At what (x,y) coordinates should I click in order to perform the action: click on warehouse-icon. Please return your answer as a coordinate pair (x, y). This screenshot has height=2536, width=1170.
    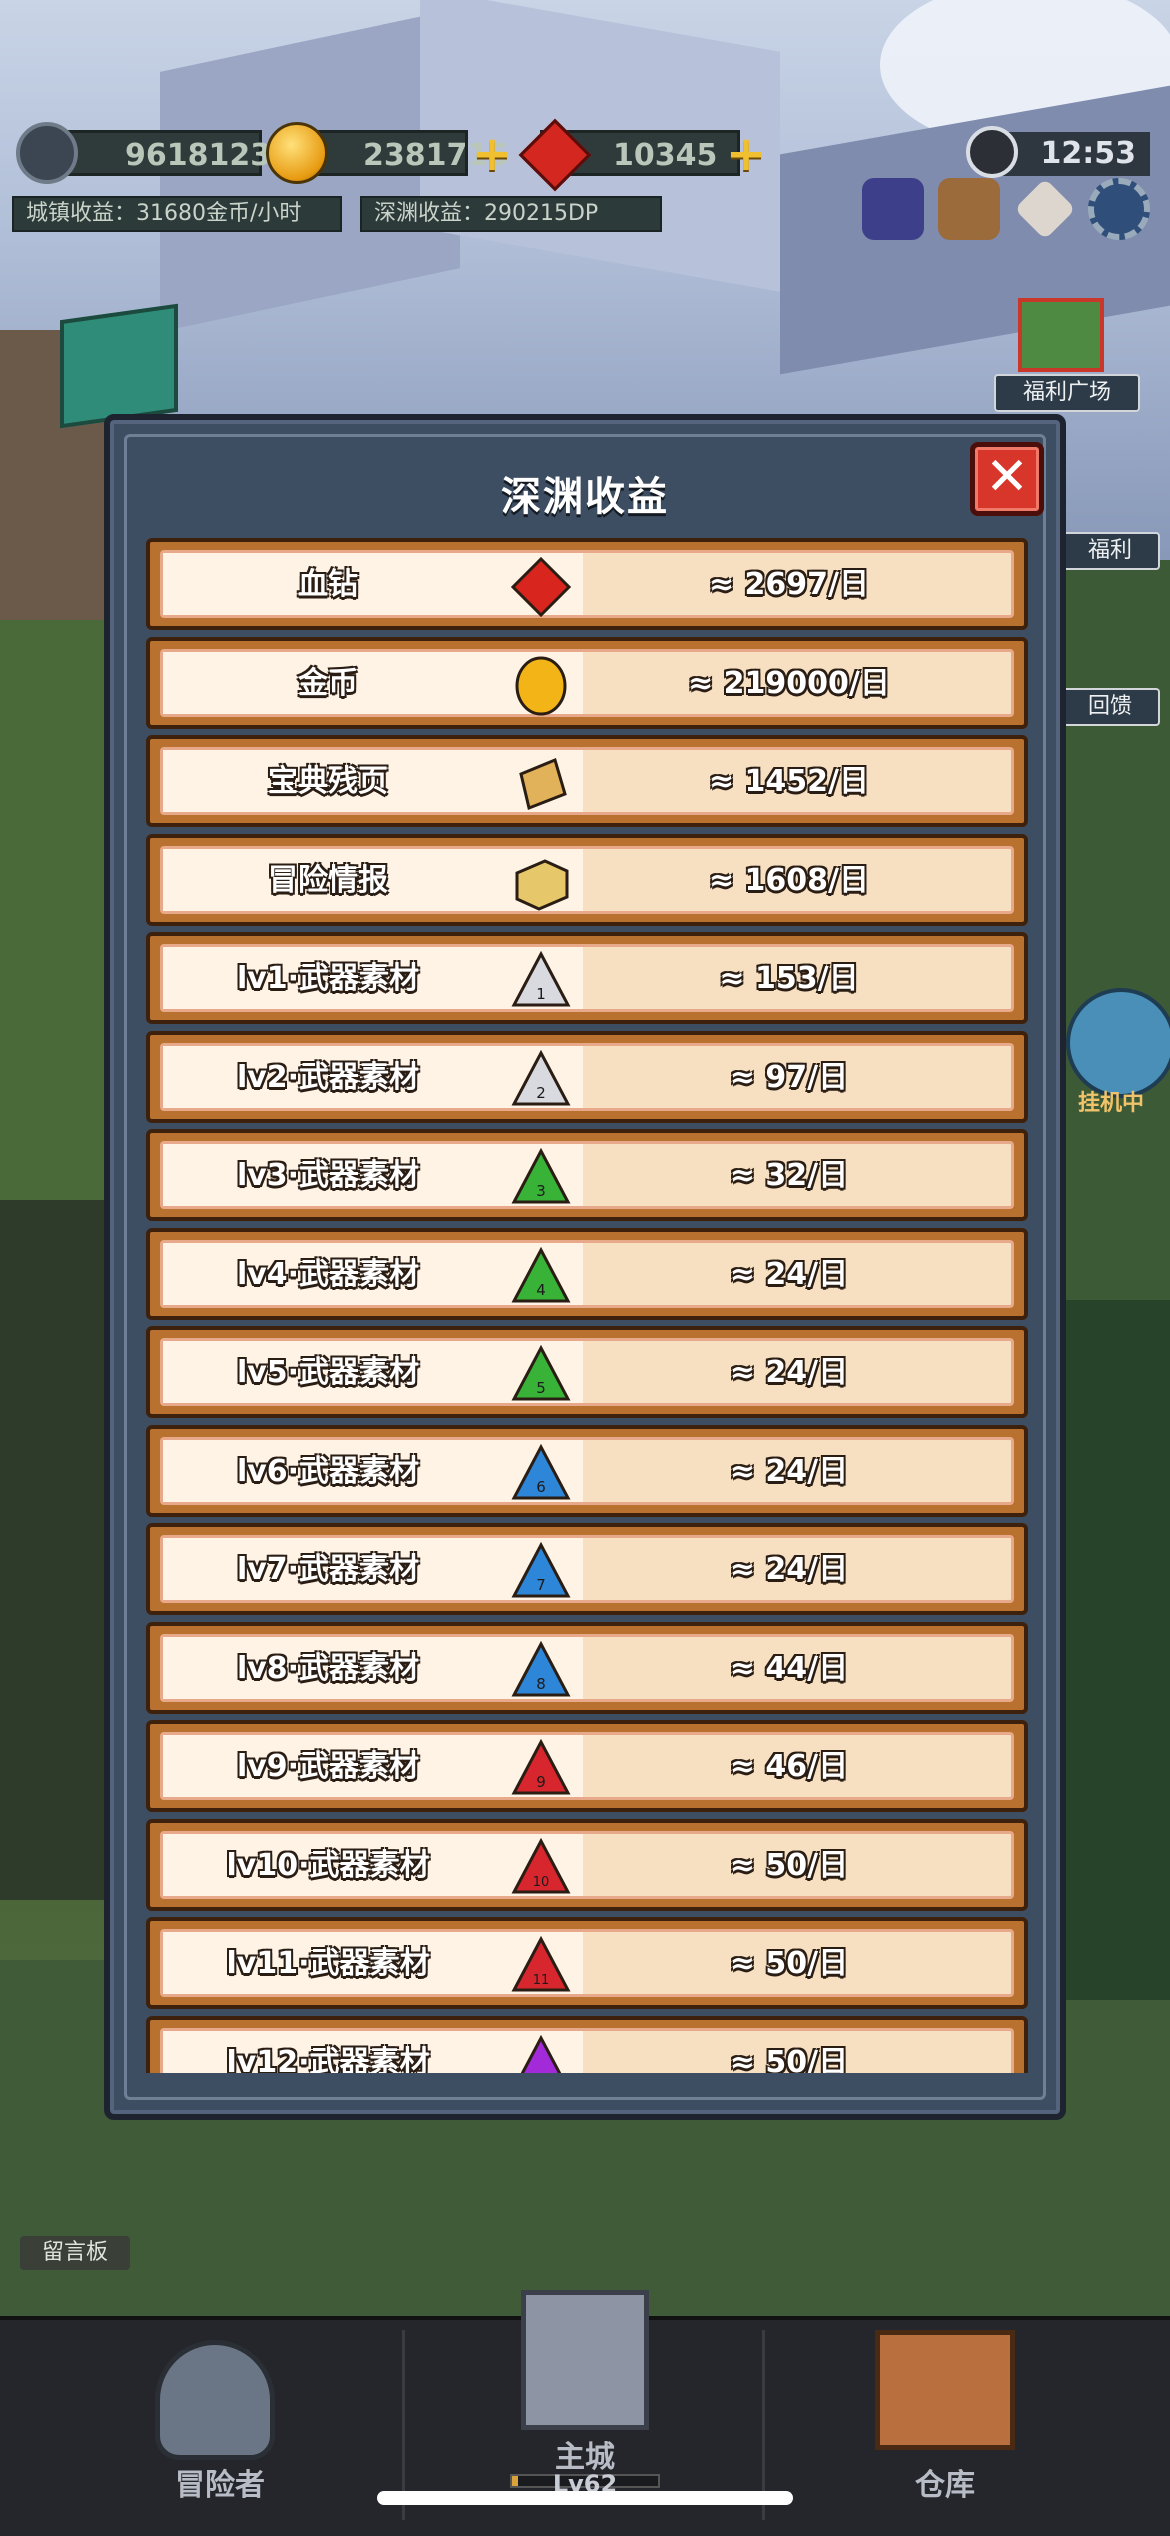
    Looking at the image, I should click on (945, 2390).